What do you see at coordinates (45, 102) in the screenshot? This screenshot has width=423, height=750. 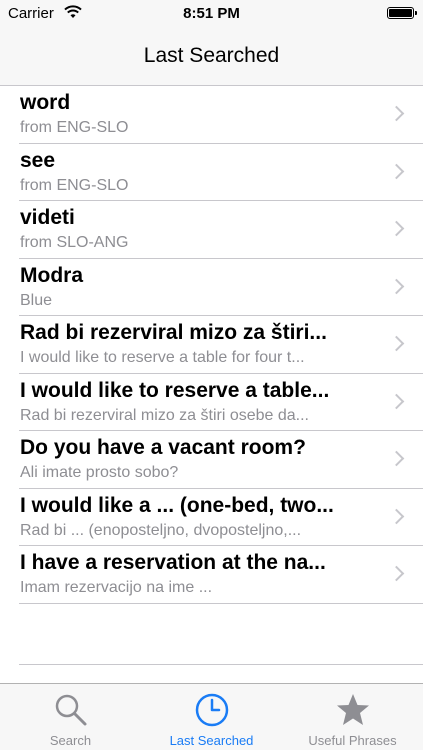 I see `list-item-title: word` at bounding box center [45, 102].